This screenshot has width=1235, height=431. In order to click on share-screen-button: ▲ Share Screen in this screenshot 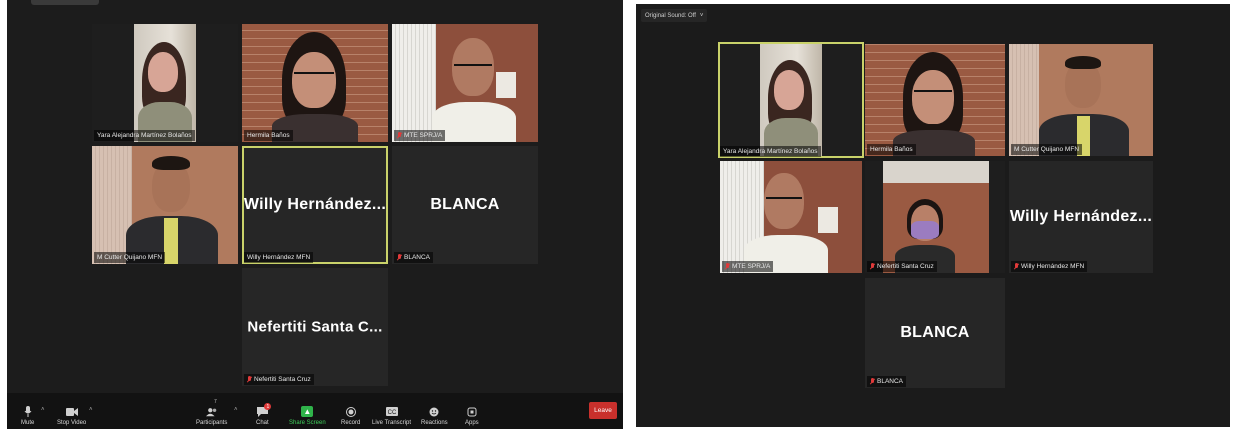, I will do `click(307, 416)`.